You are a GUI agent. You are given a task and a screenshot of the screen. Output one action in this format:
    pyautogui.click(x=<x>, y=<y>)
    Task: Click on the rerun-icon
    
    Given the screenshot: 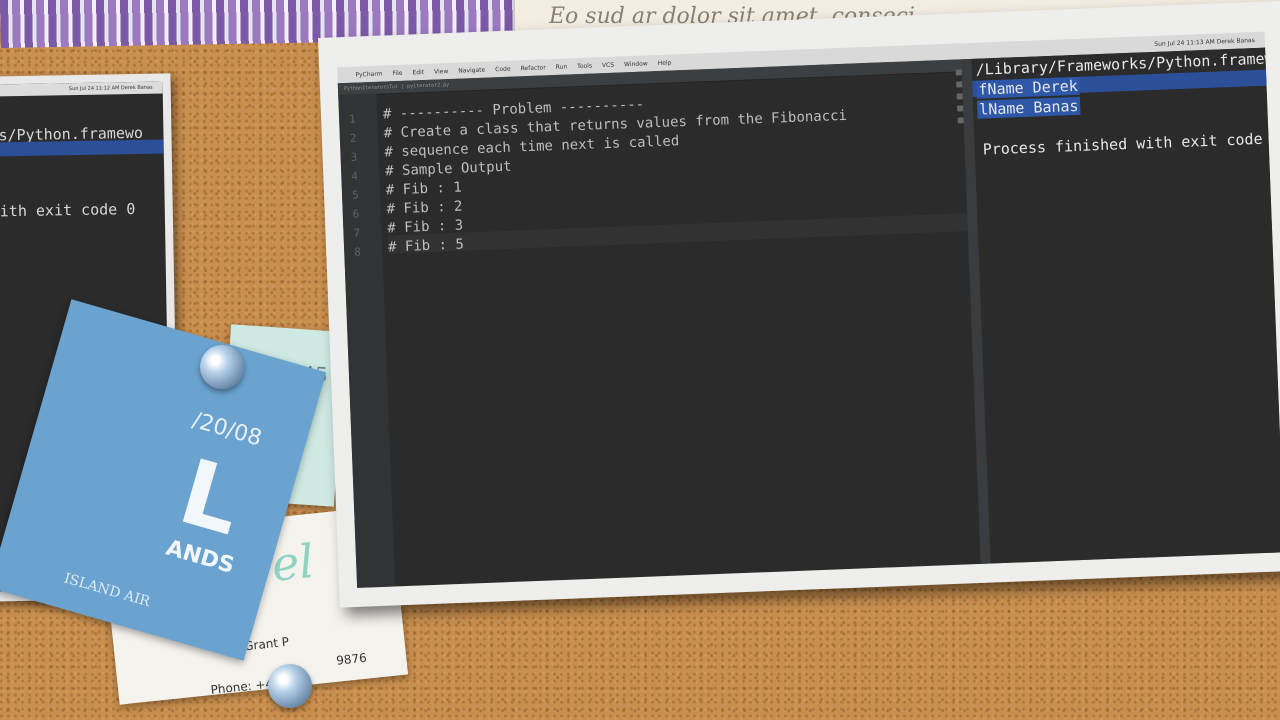 What is the action you would take?
    pyautogui.click(x=958, y=72)
    